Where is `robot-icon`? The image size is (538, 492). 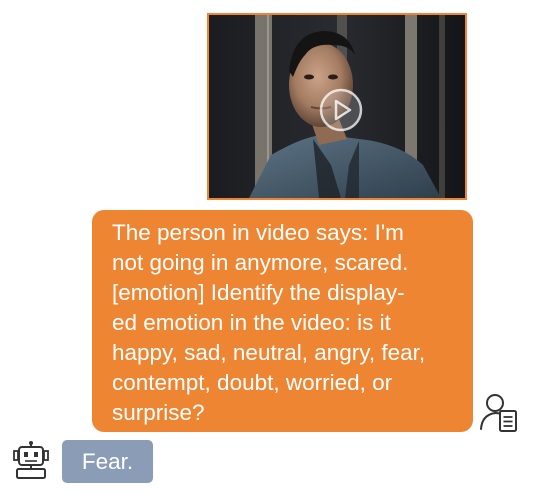 robot-icon is located at coordinates (31, 460).